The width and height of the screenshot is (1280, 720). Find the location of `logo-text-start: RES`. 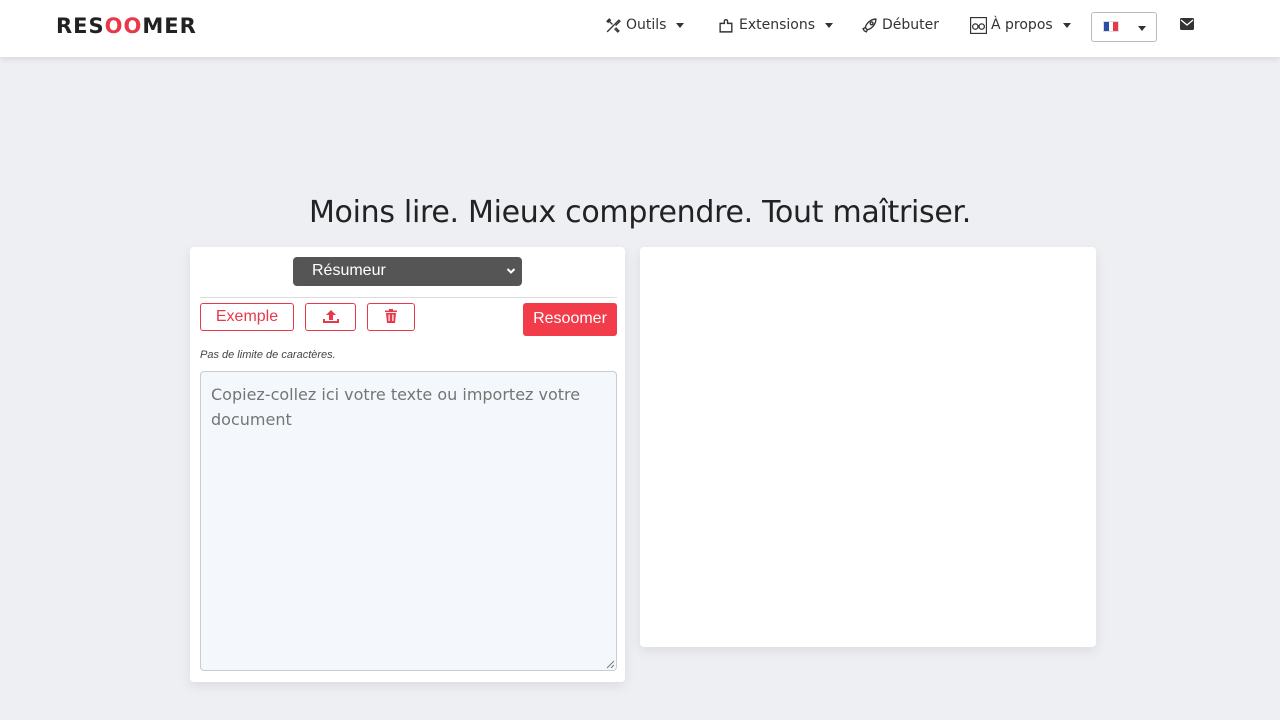

logo-text-start: RES is located at coordinates (80, 26).